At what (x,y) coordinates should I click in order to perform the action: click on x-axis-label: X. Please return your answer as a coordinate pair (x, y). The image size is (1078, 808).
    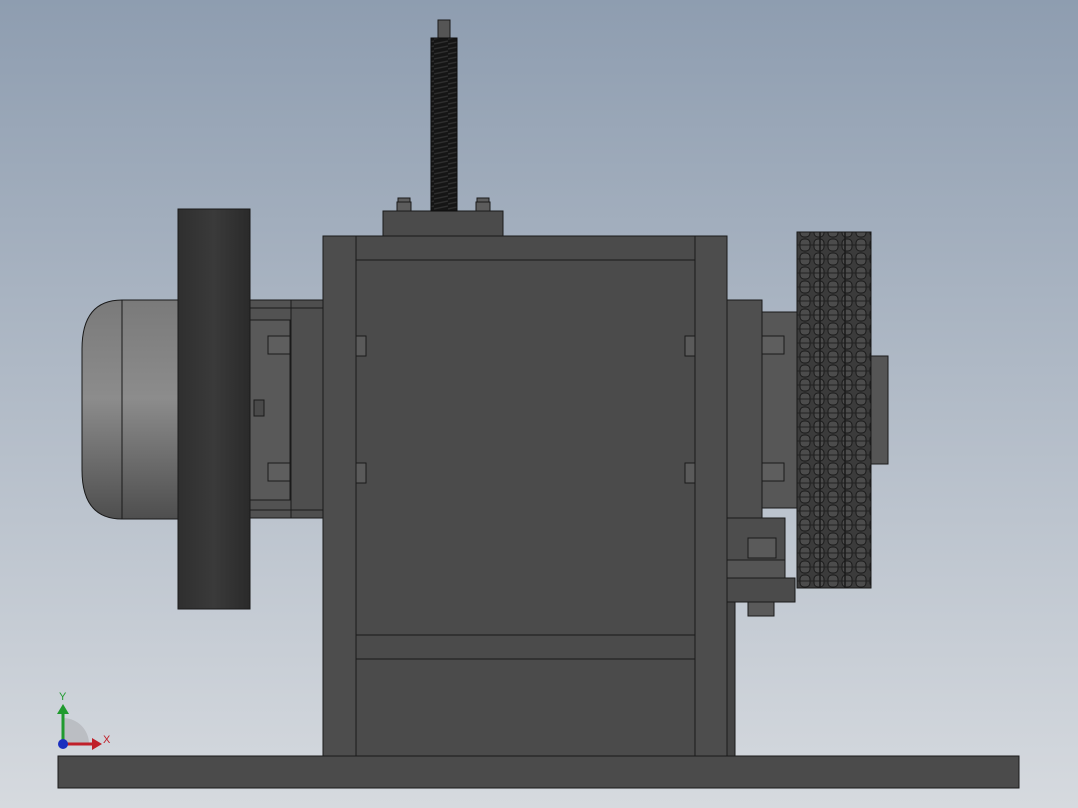
    Looking at the image, I should click on (107, 740).